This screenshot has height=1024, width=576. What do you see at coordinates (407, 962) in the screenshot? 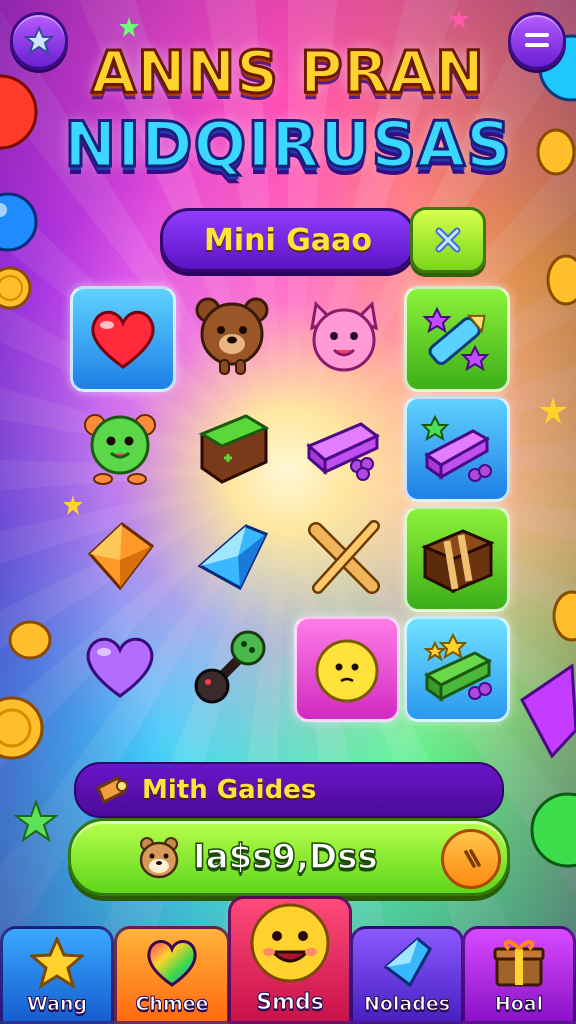
I see `blue-crystal-icon` at bounding box center [407, 962].